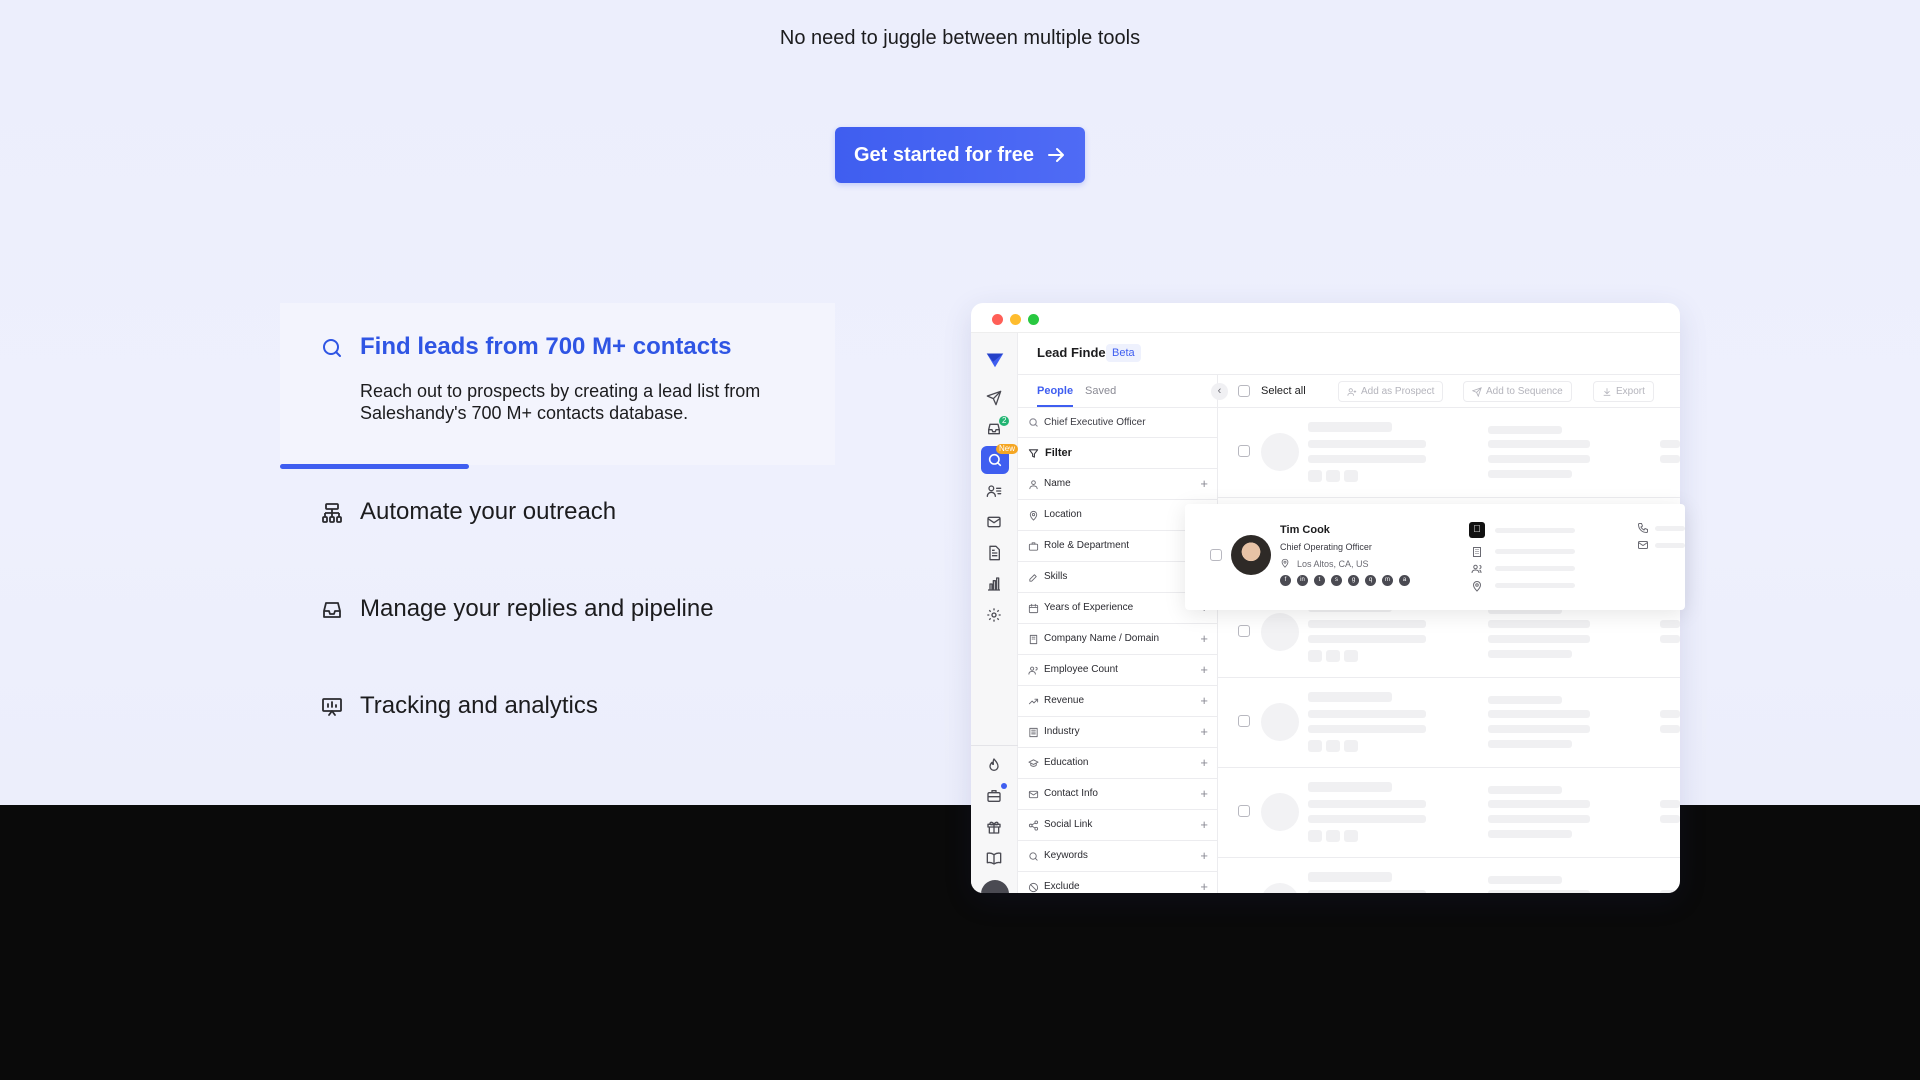 The image size is (1920, 1080). What do you see at coordinates (994, 858) in the screenshot?
I see `book-icon` at bounding box center [994, 858].